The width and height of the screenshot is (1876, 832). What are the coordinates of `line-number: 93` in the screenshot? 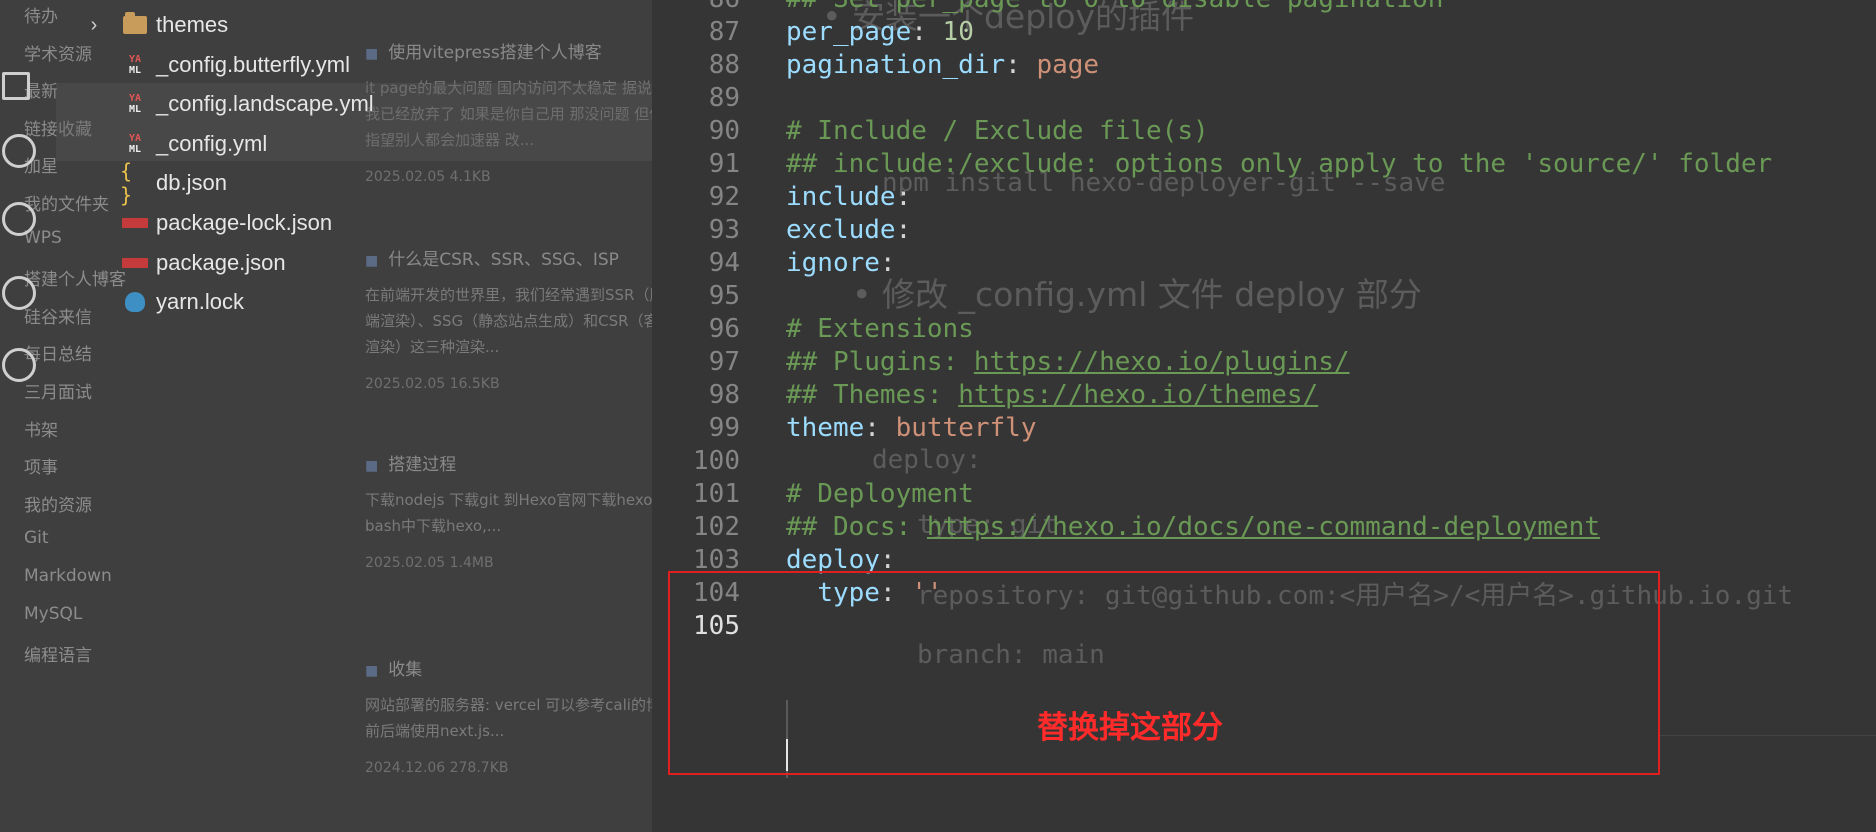 It's located at (724, 229).